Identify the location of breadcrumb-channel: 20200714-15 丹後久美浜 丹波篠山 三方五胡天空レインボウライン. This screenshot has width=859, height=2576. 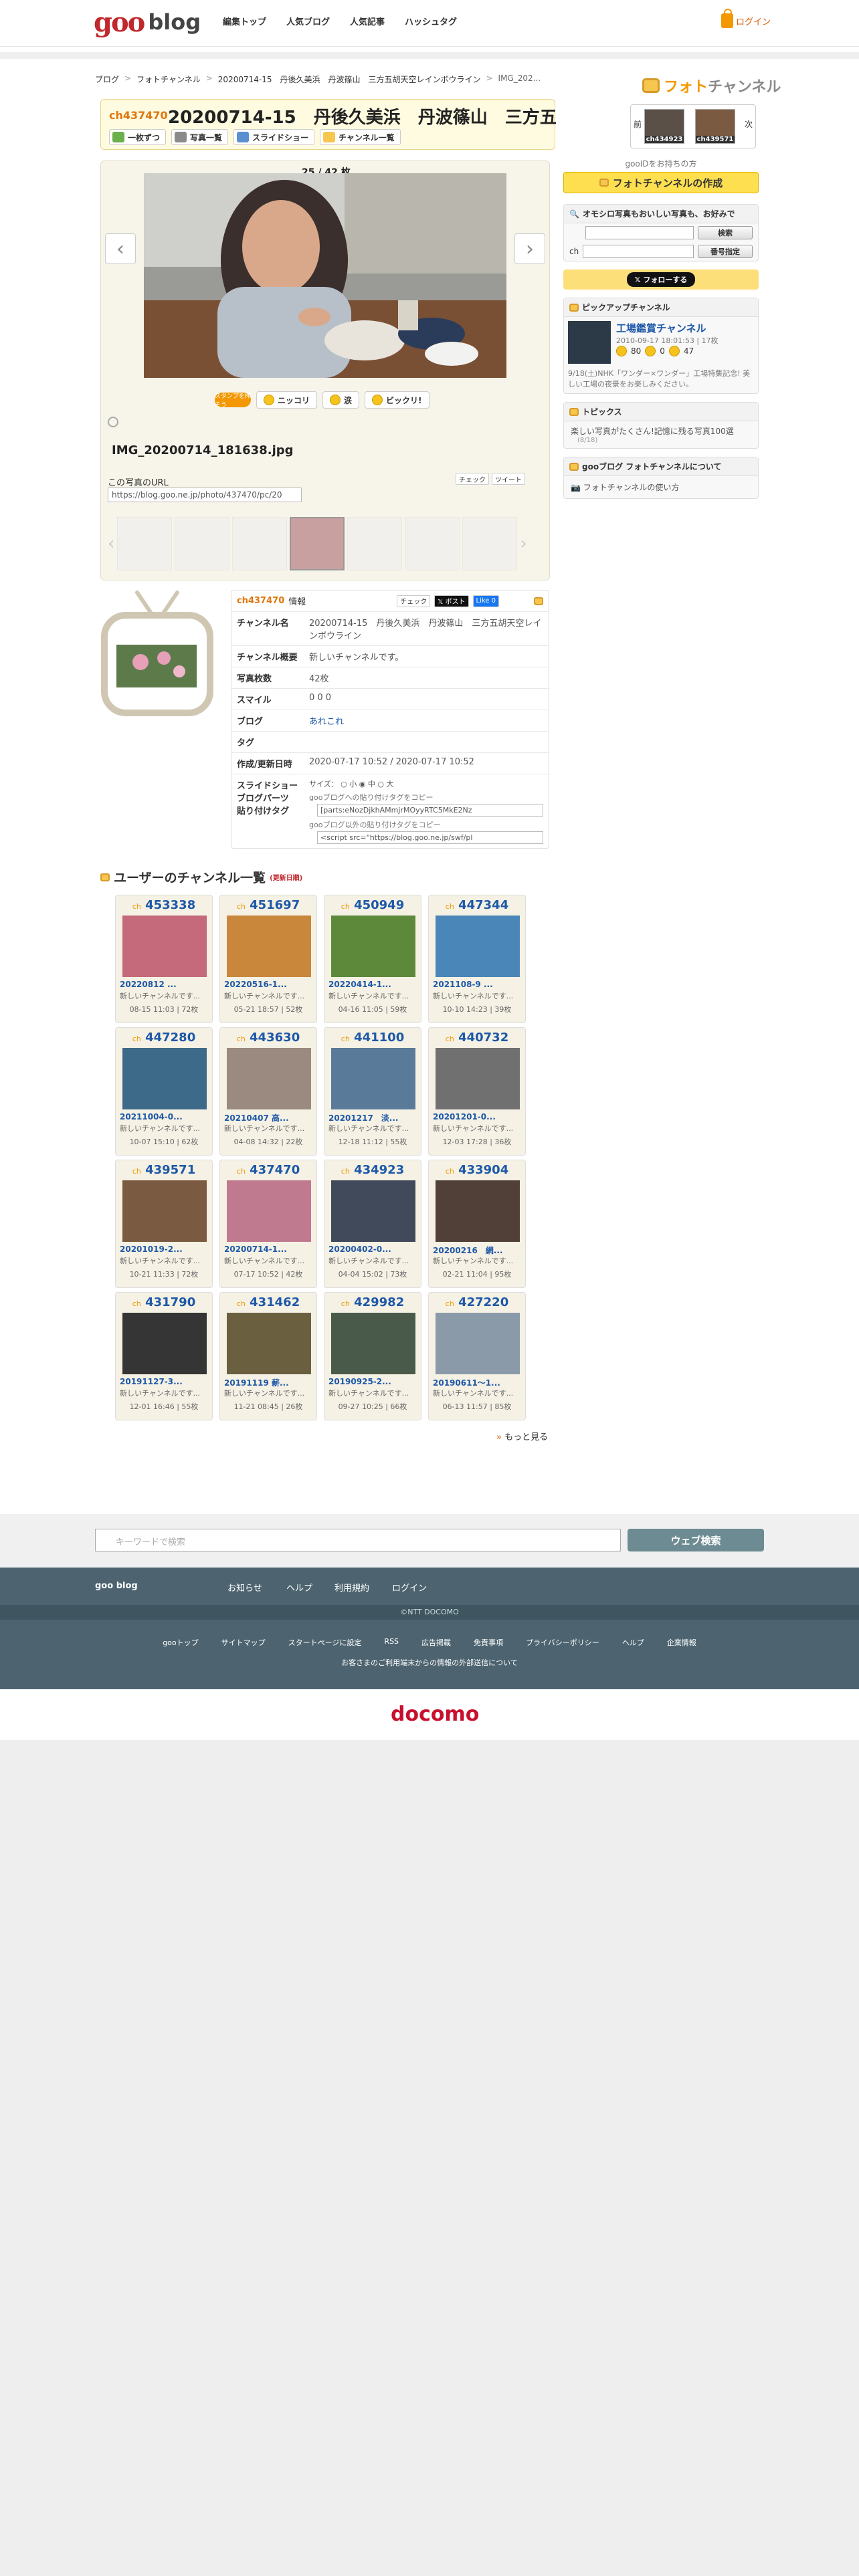
(350, 80).